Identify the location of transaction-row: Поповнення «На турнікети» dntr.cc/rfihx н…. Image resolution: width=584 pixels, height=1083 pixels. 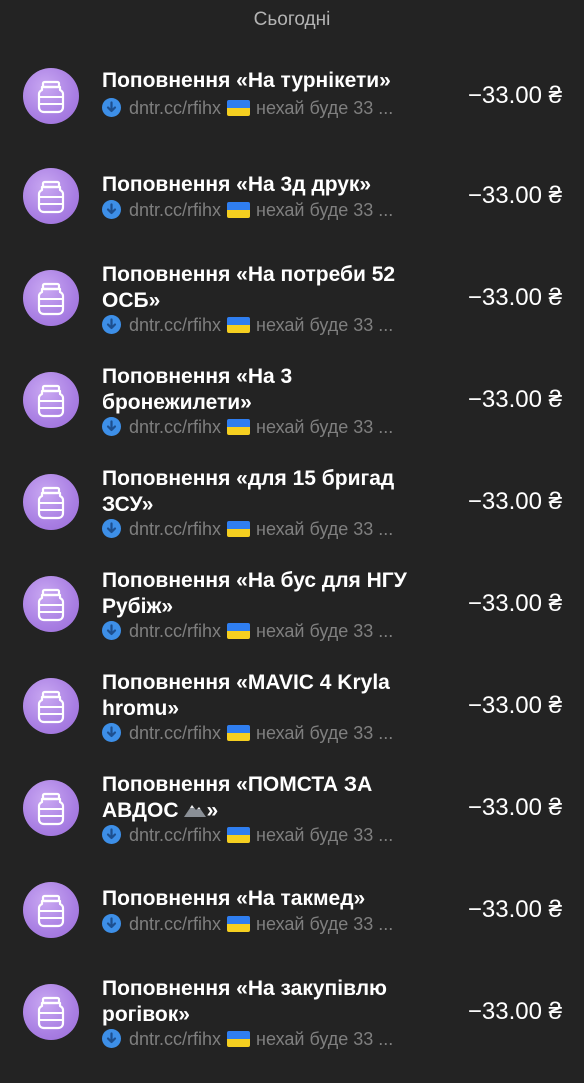
(292, 110).